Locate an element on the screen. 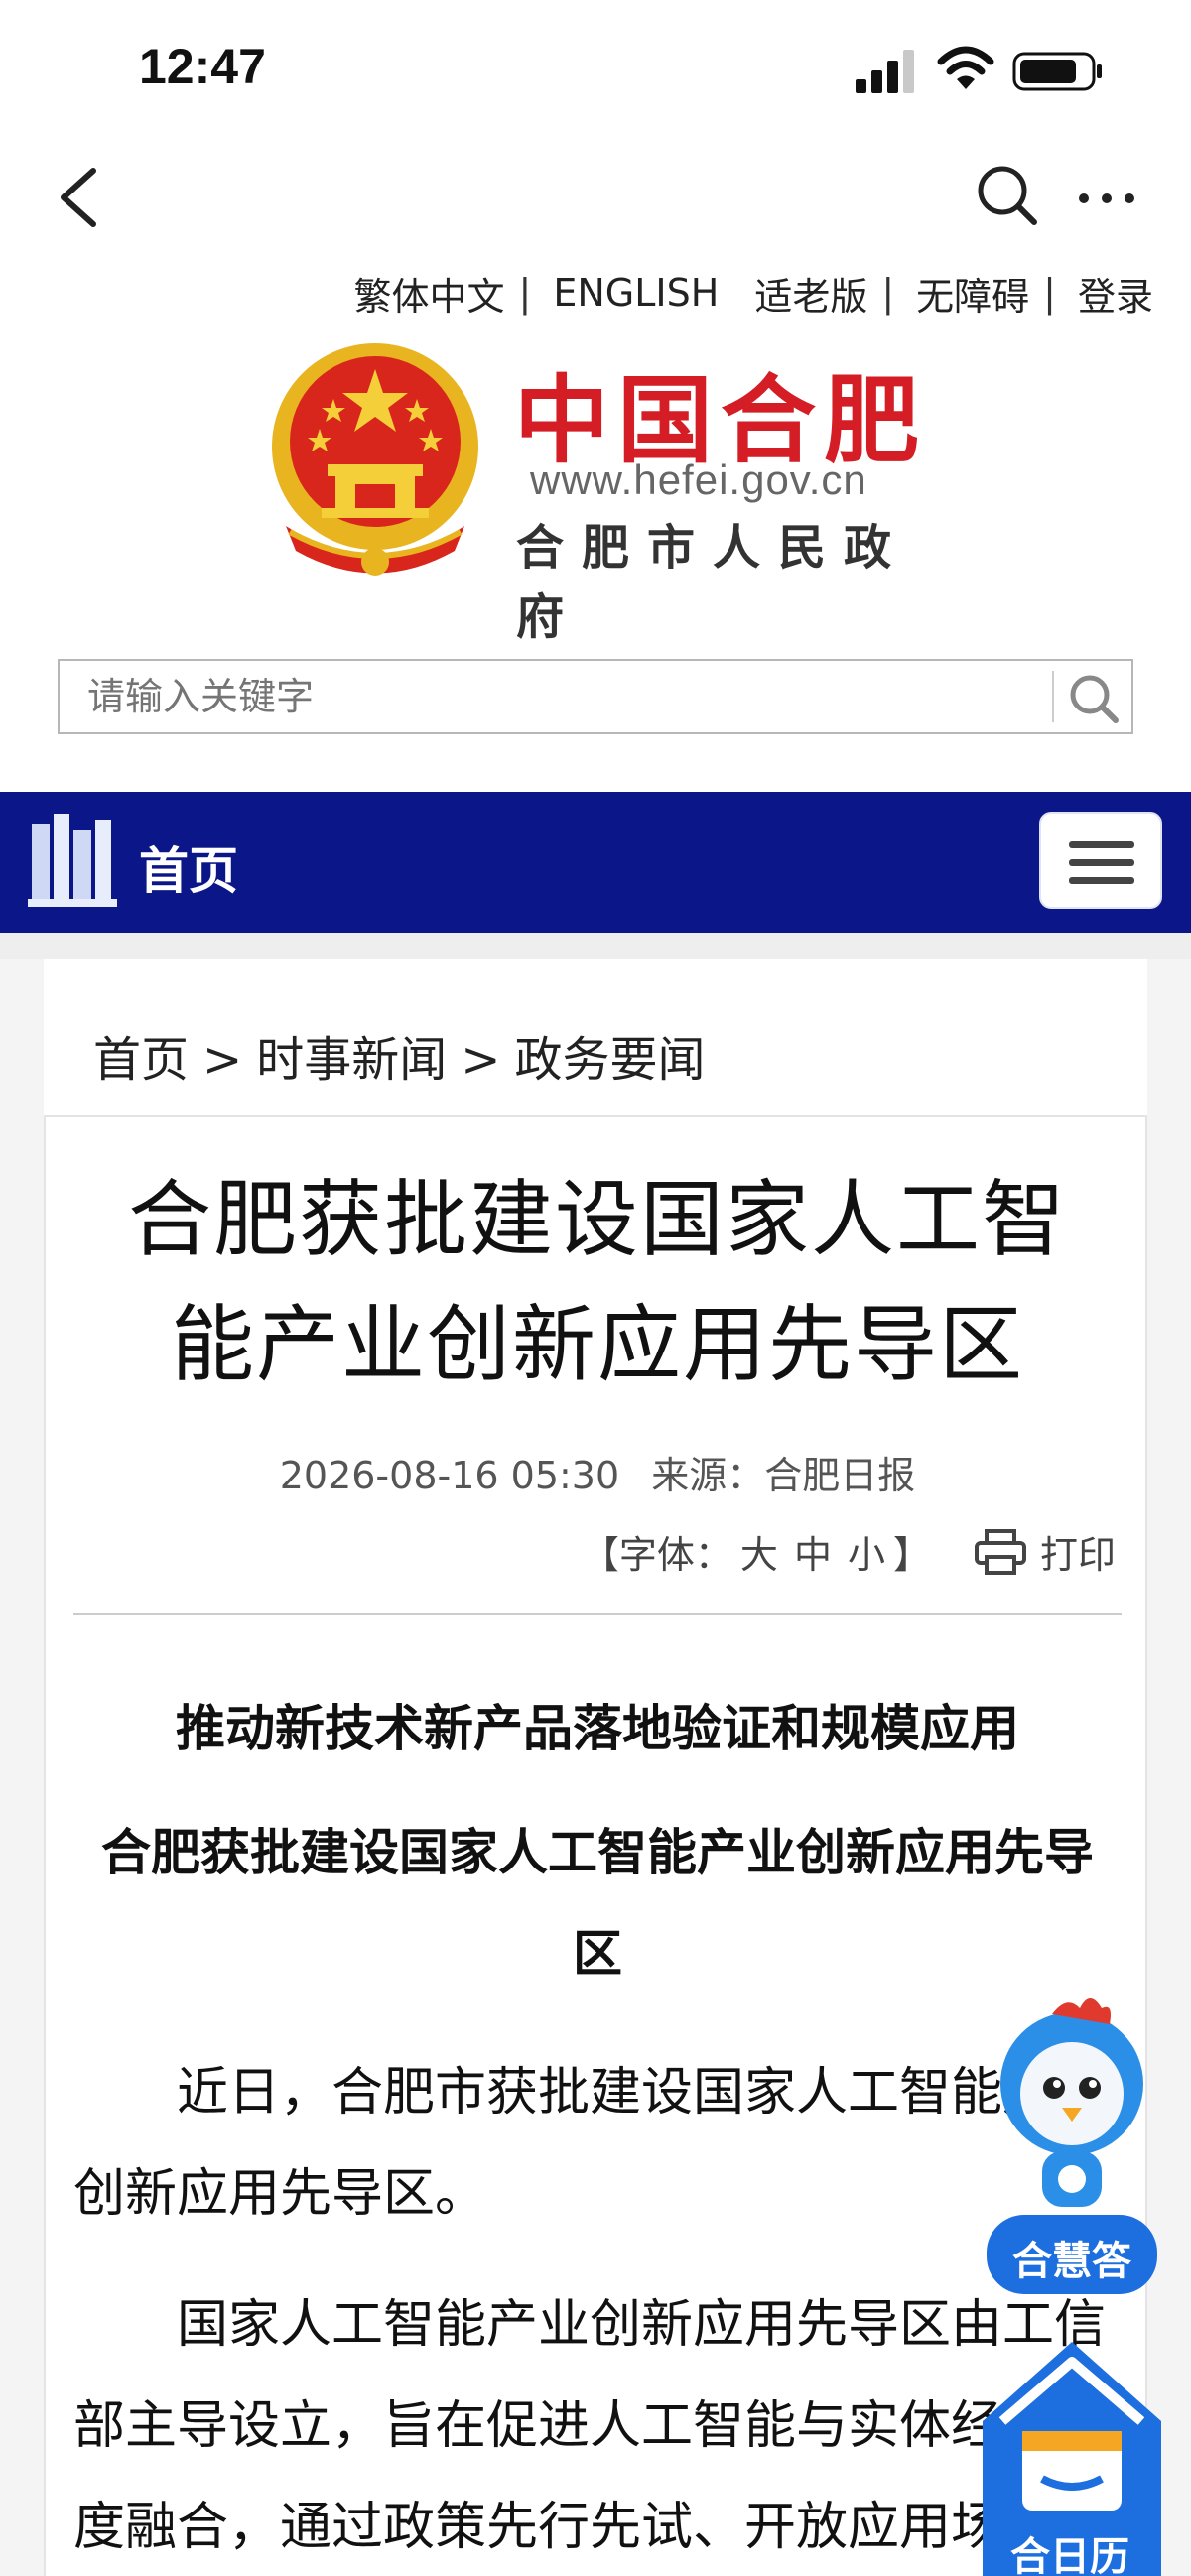 The height and width of the screenshot is (2576, 1191). article-title: 合肥获批建设国家人工智能产业创新应用先导区 is located at coordinates (597, 1282).